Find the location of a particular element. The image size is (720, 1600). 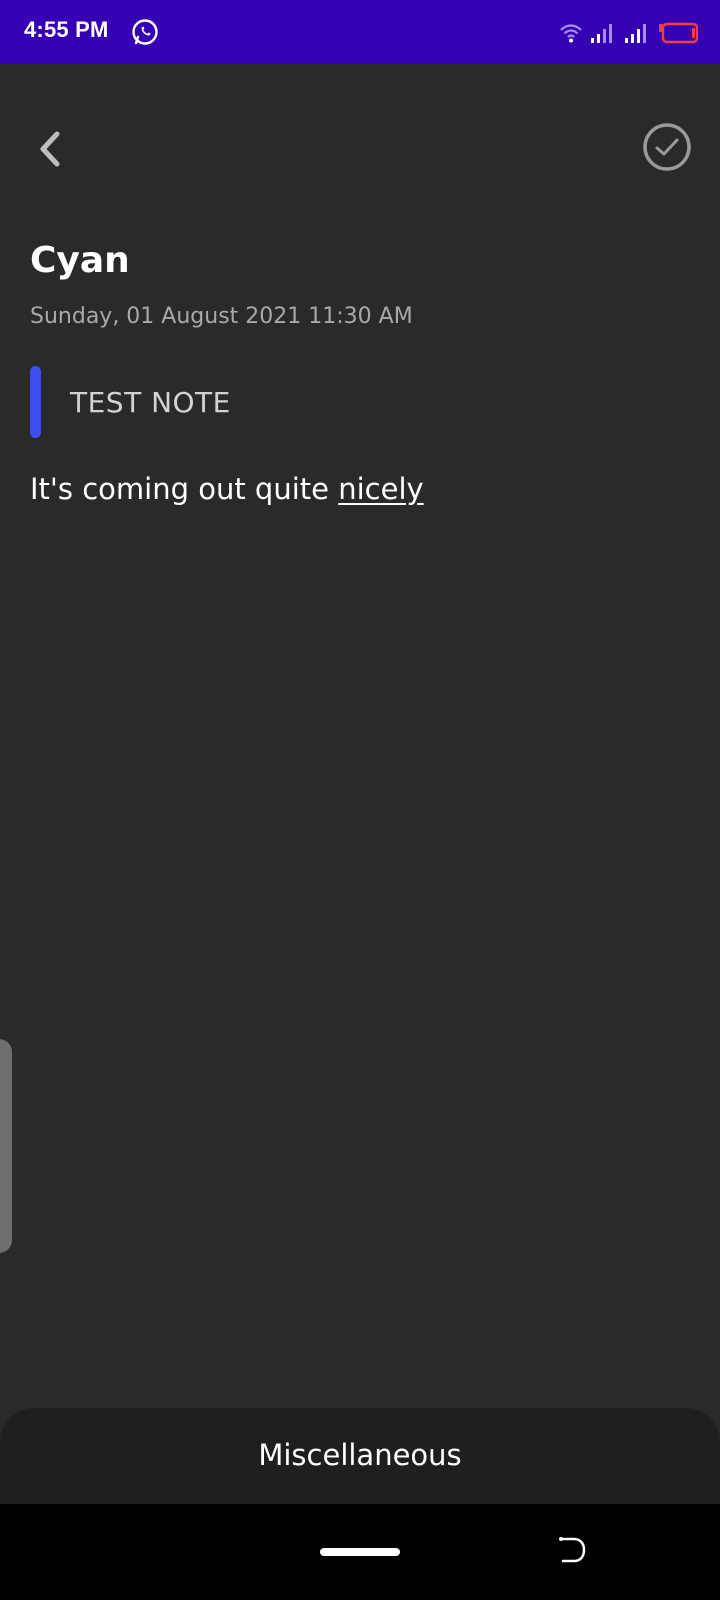

navigation-bar is located at coordinates (360, 1552).